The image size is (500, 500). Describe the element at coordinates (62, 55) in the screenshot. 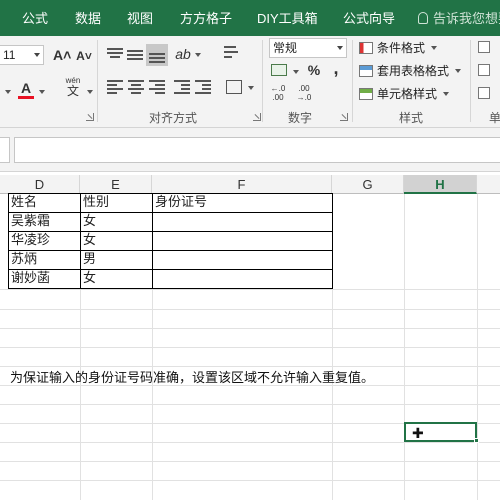

I see `increase-font-size-button: A˄` at that location.